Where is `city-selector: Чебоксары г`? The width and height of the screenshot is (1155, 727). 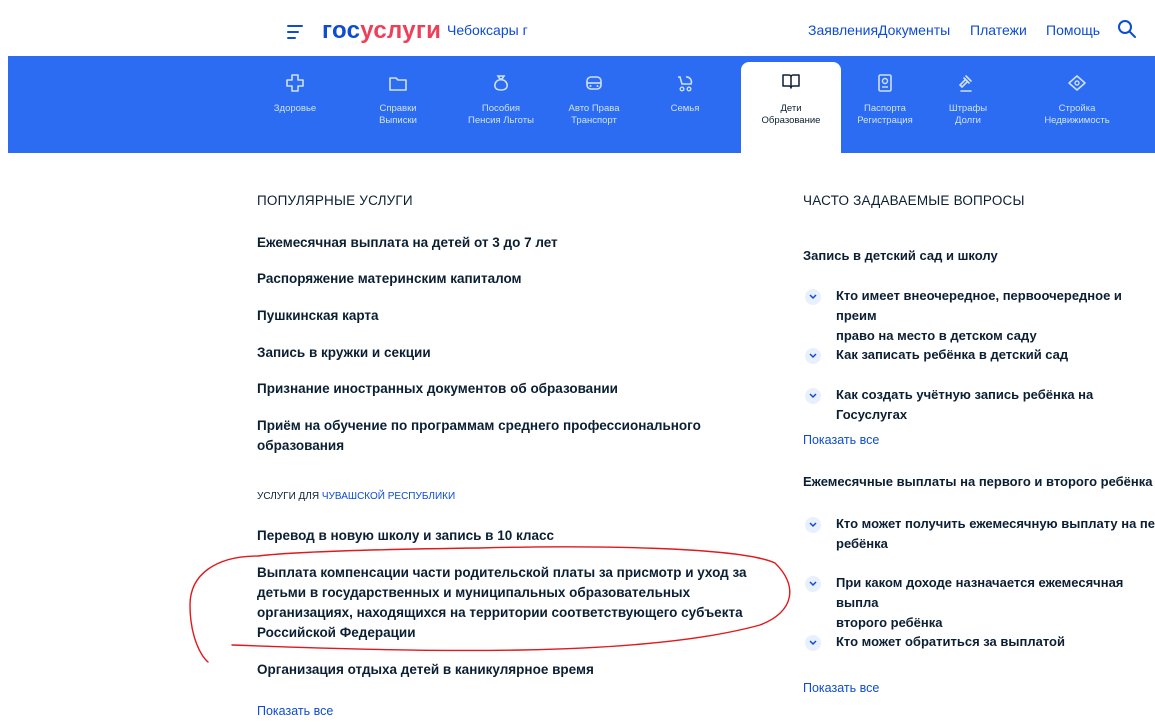
city-selector: Чебоксары г is located at coordinates (487, 30).